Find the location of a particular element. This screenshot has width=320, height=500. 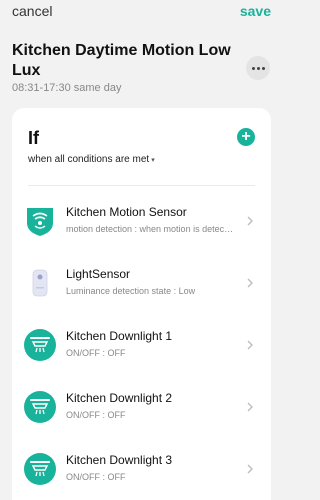

plus-icon: + is located at coordinates (246, 136).